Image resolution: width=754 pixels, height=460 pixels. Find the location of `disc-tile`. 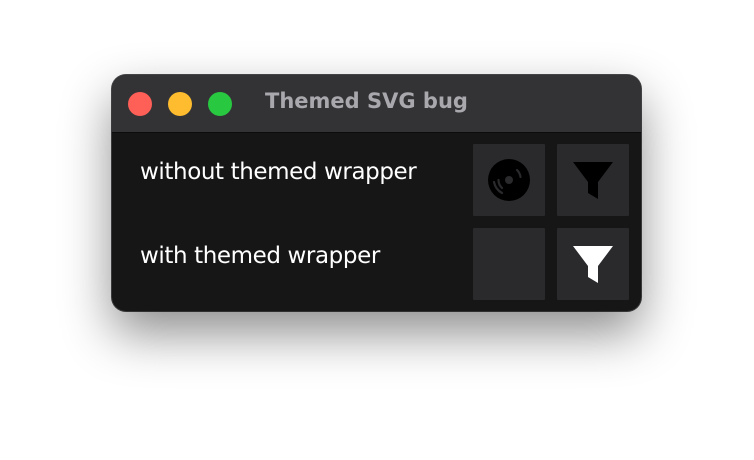

disc-tile is located at coordinates (509, 180).